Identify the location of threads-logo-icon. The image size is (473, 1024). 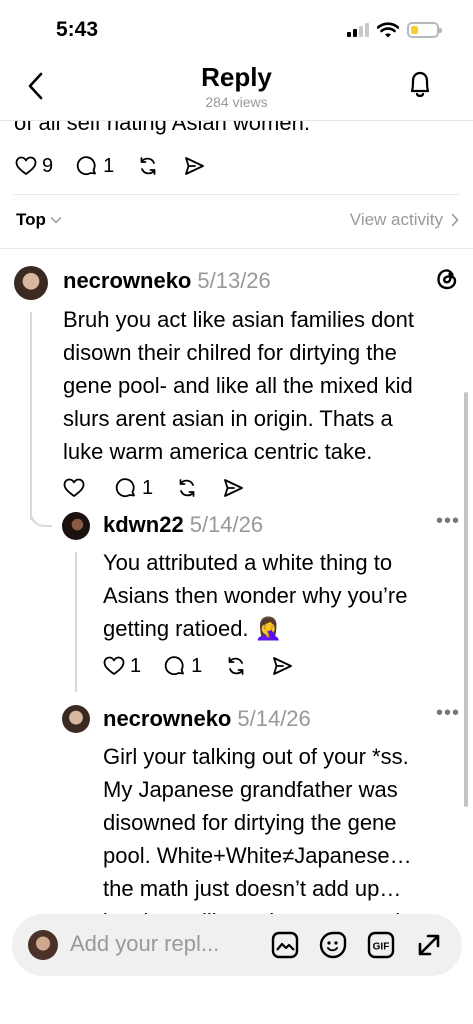
(447, 279).